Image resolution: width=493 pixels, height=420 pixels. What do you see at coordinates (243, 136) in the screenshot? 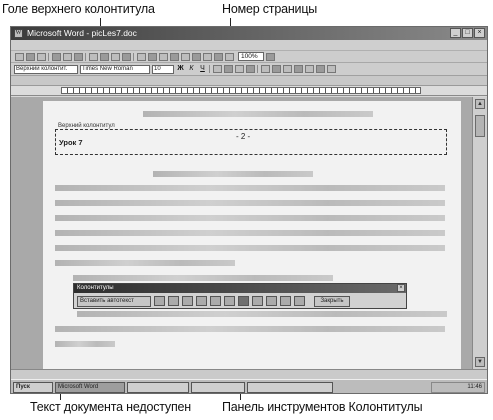
I see `page-number-field: - 2 -` at bounding box center [243, 136].